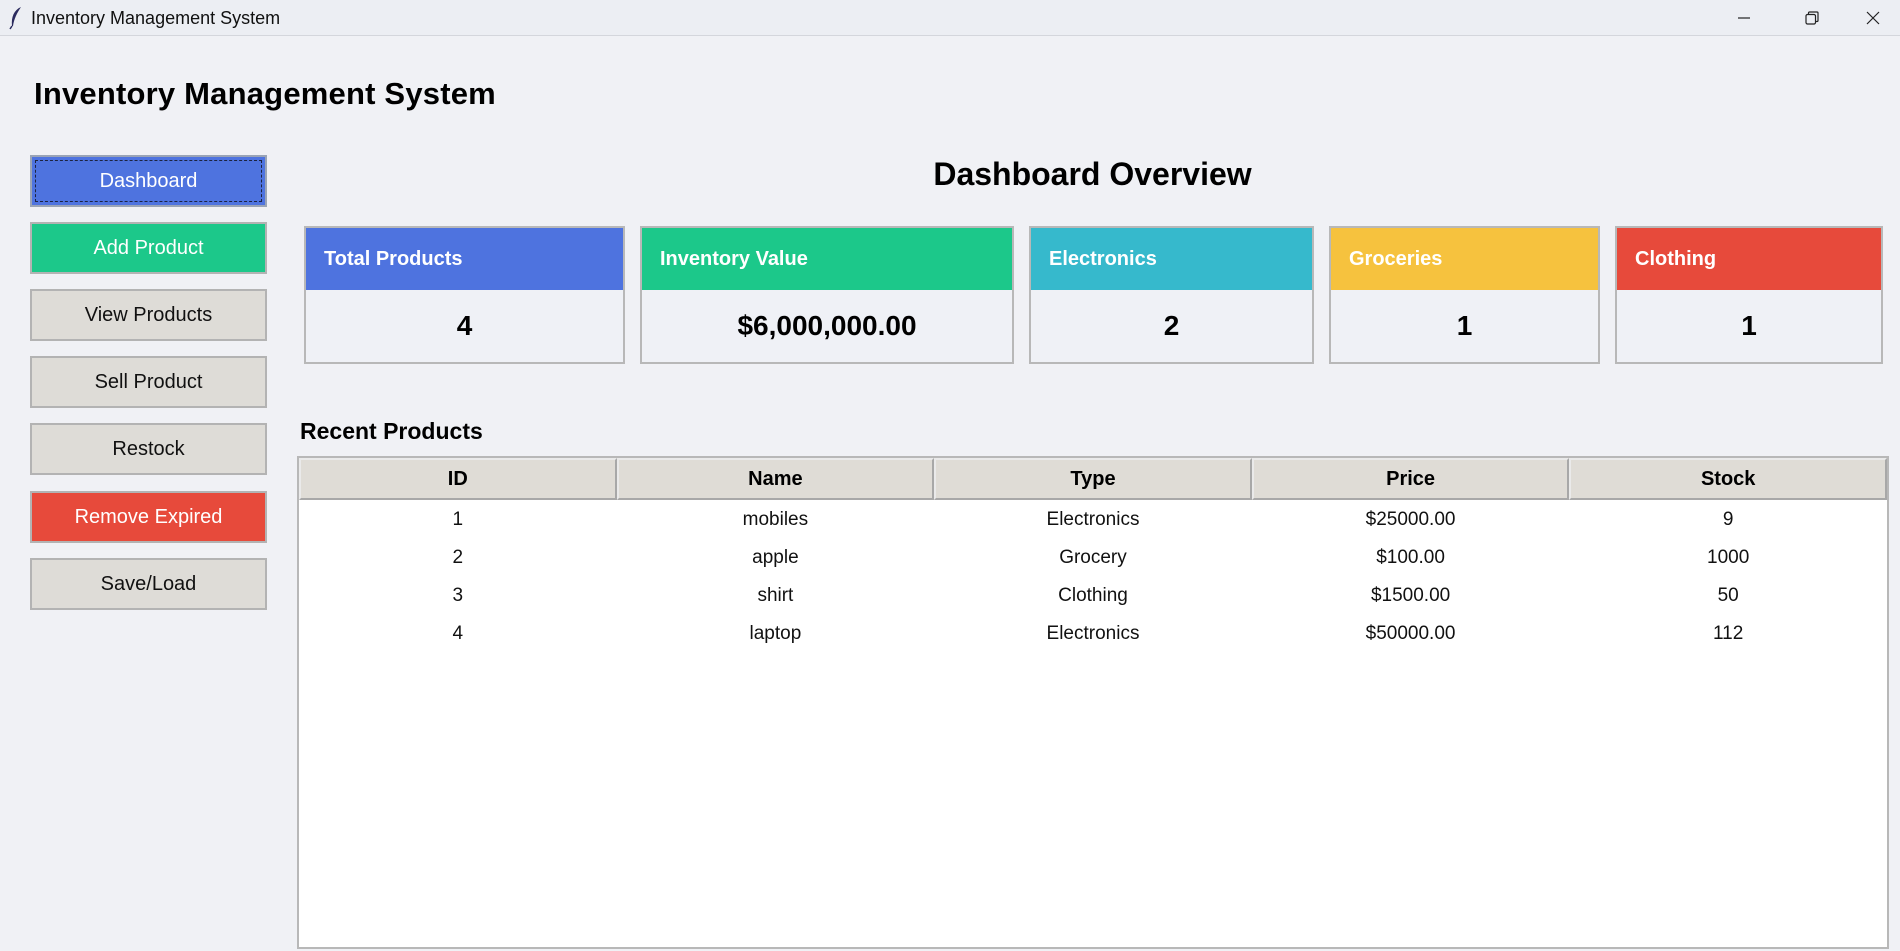 This screenshot has width=1900, height=951. I want to click on dashboard-title: Dashboard Overview, so click(1092, 174).